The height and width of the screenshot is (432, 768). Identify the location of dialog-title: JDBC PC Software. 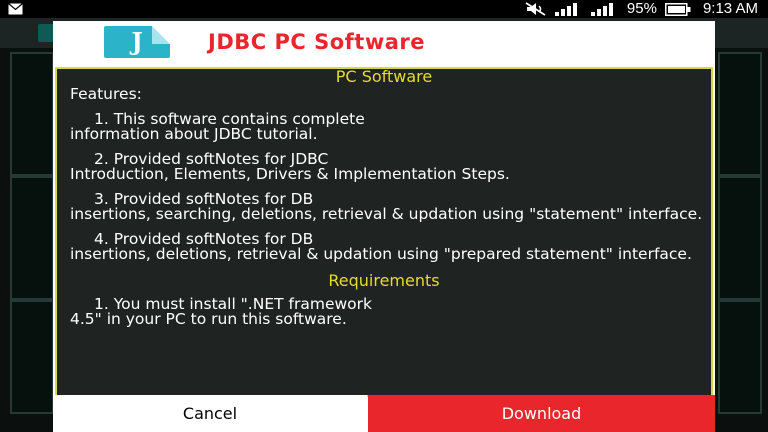
(316, 42).